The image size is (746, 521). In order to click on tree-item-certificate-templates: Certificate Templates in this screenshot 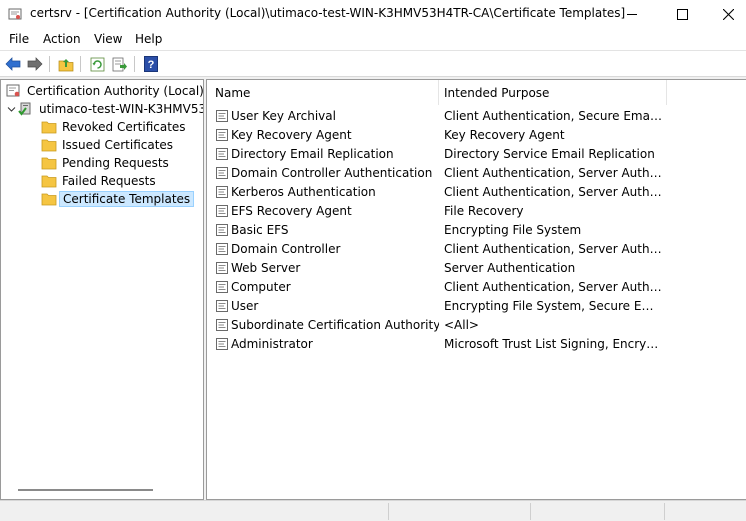, I will do `click(118, 199)`.